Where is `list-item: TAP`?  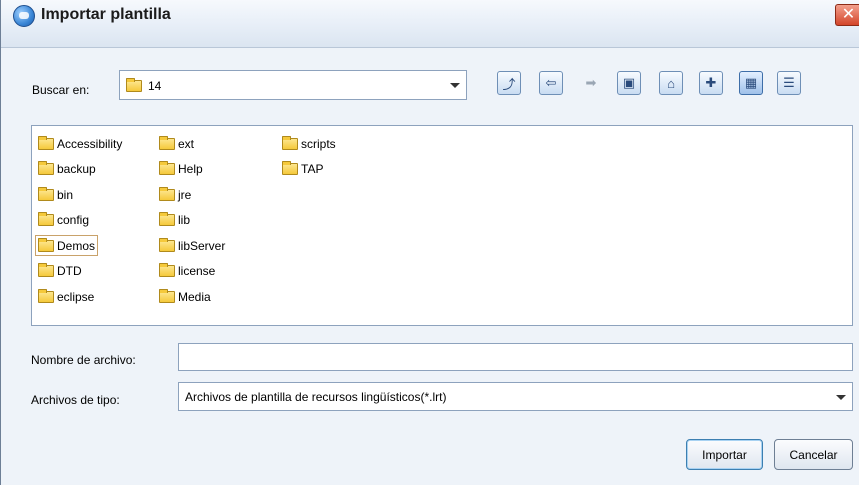 list-item: TAP is located at coordinates (302, 169).